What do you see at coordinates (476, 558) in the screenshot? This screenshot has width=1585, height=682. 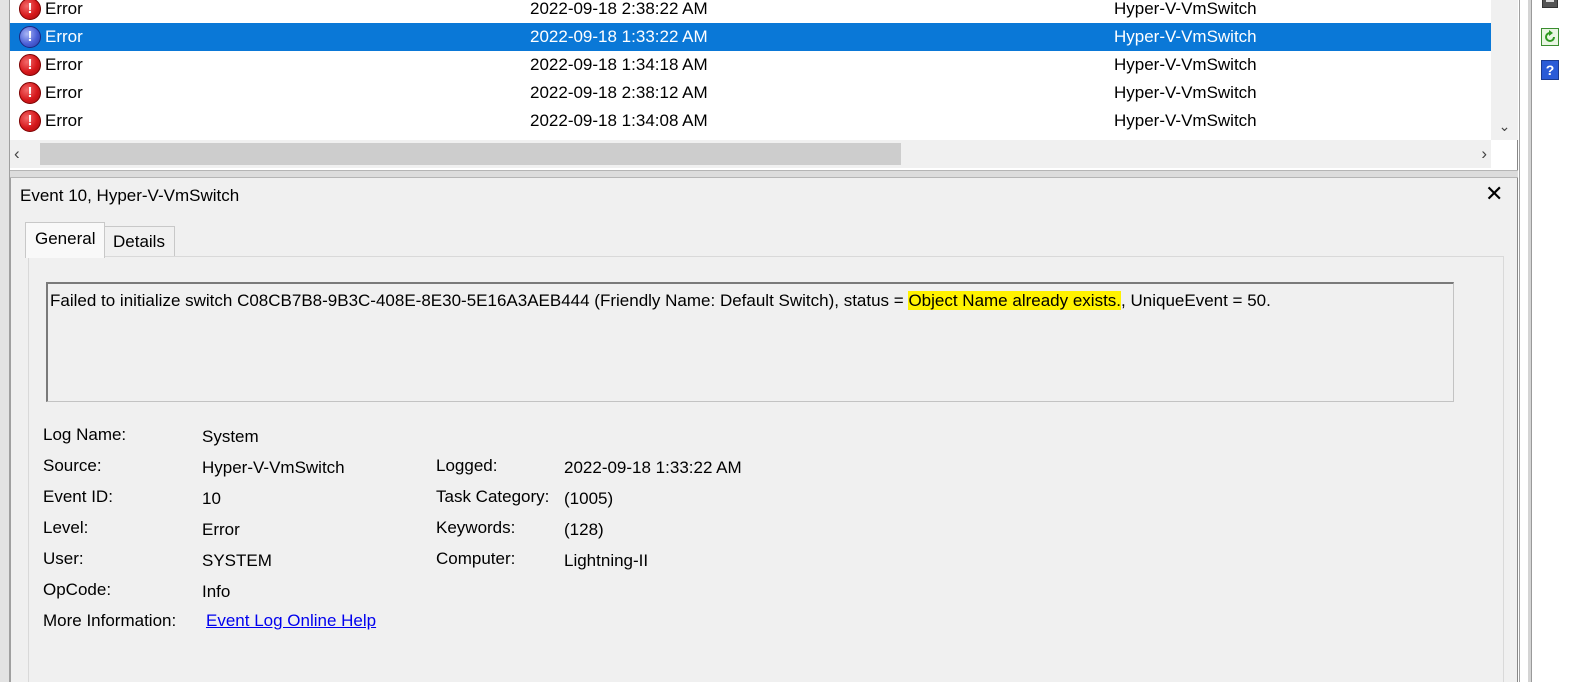 I see `computer-label: Computer:` at bounding box center [476, 558].